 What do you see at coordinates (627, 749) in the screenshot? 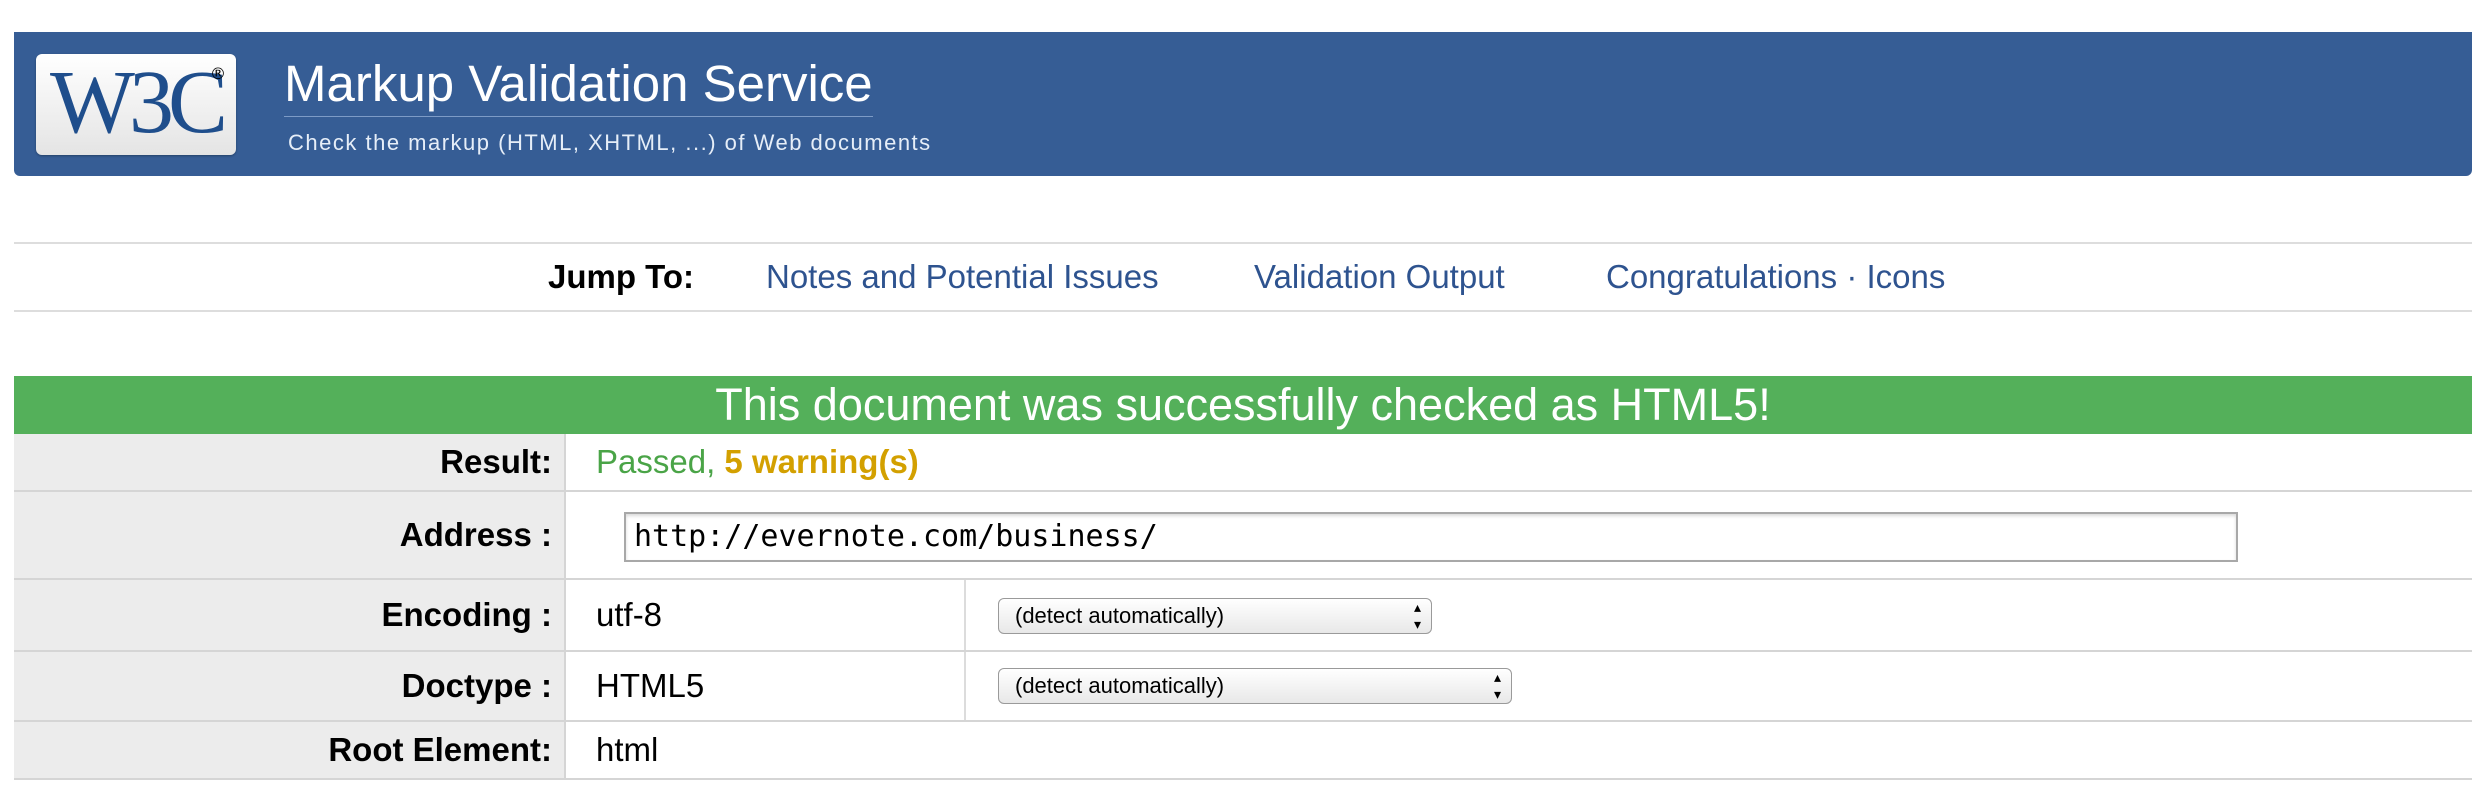
I see `root-element-value: html` at bounding box center [627, 749].